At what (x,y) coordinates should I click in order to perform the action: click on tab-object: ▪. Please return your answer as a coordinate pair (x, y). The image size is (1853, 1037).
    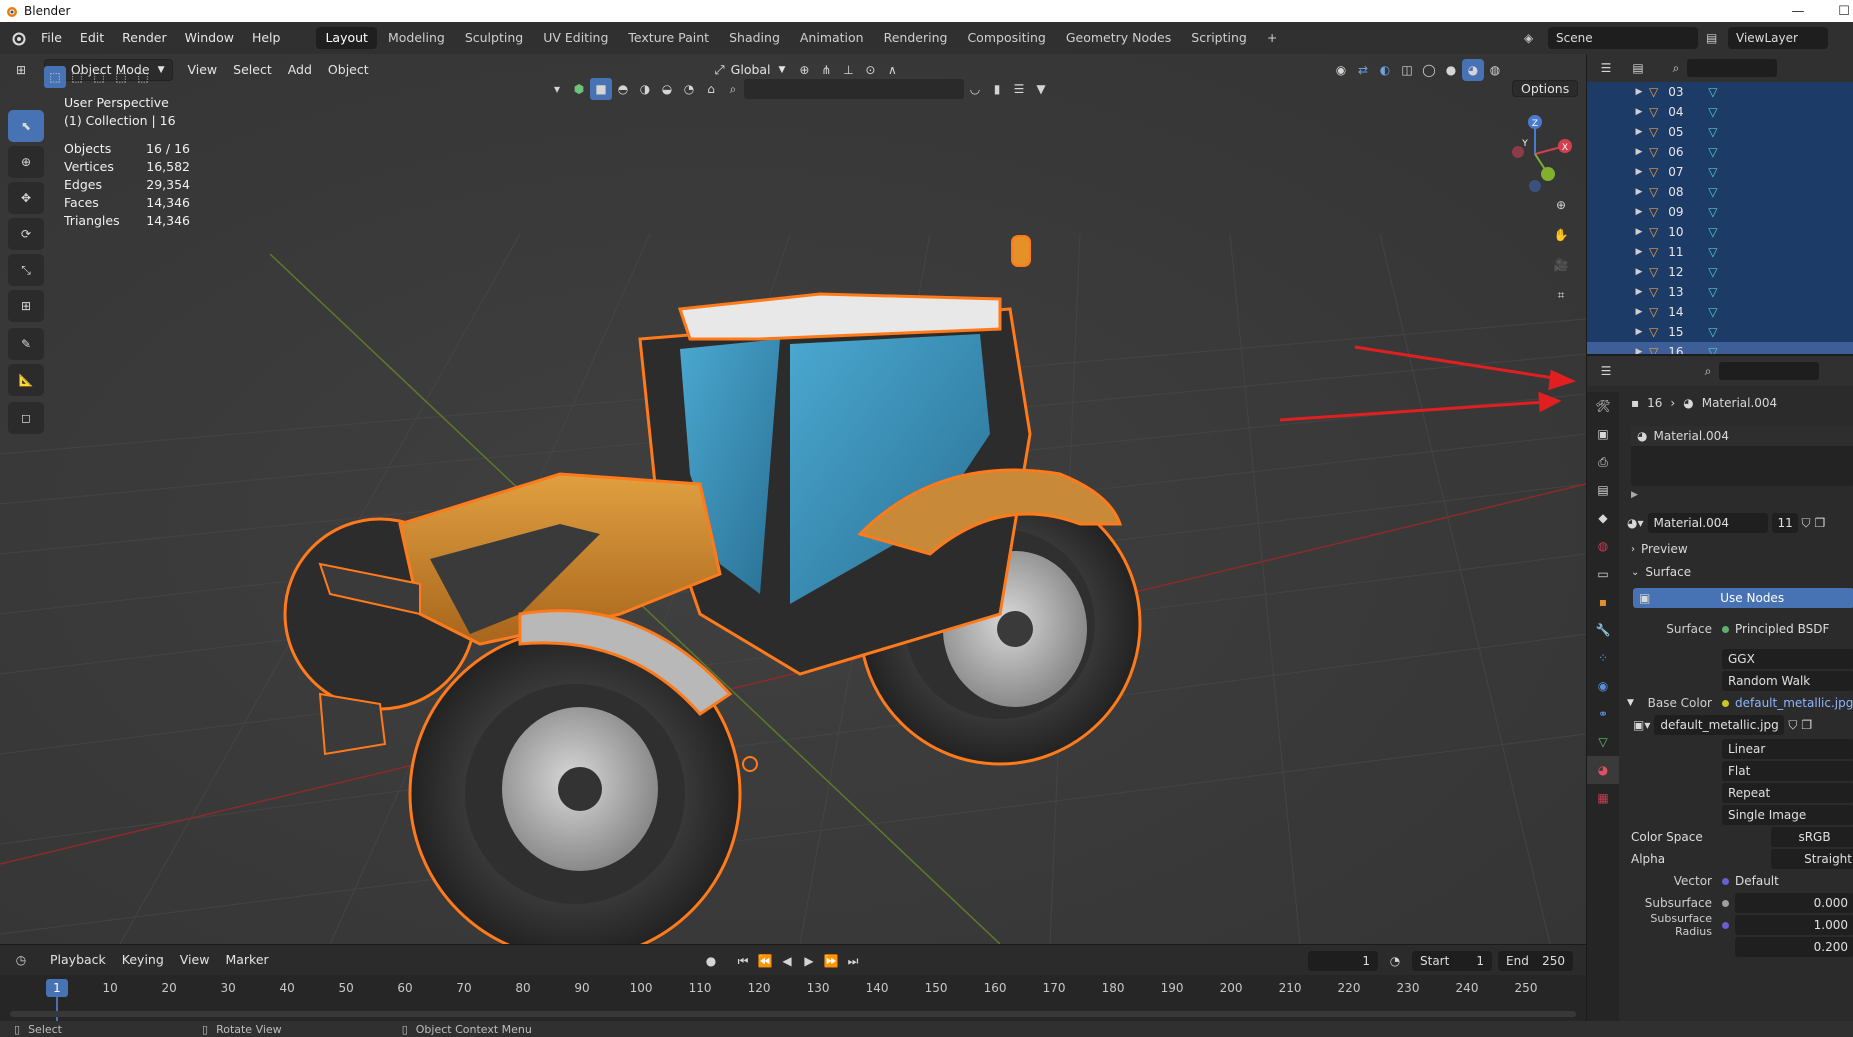
    Looking at the image, I should click on (1603, 602).